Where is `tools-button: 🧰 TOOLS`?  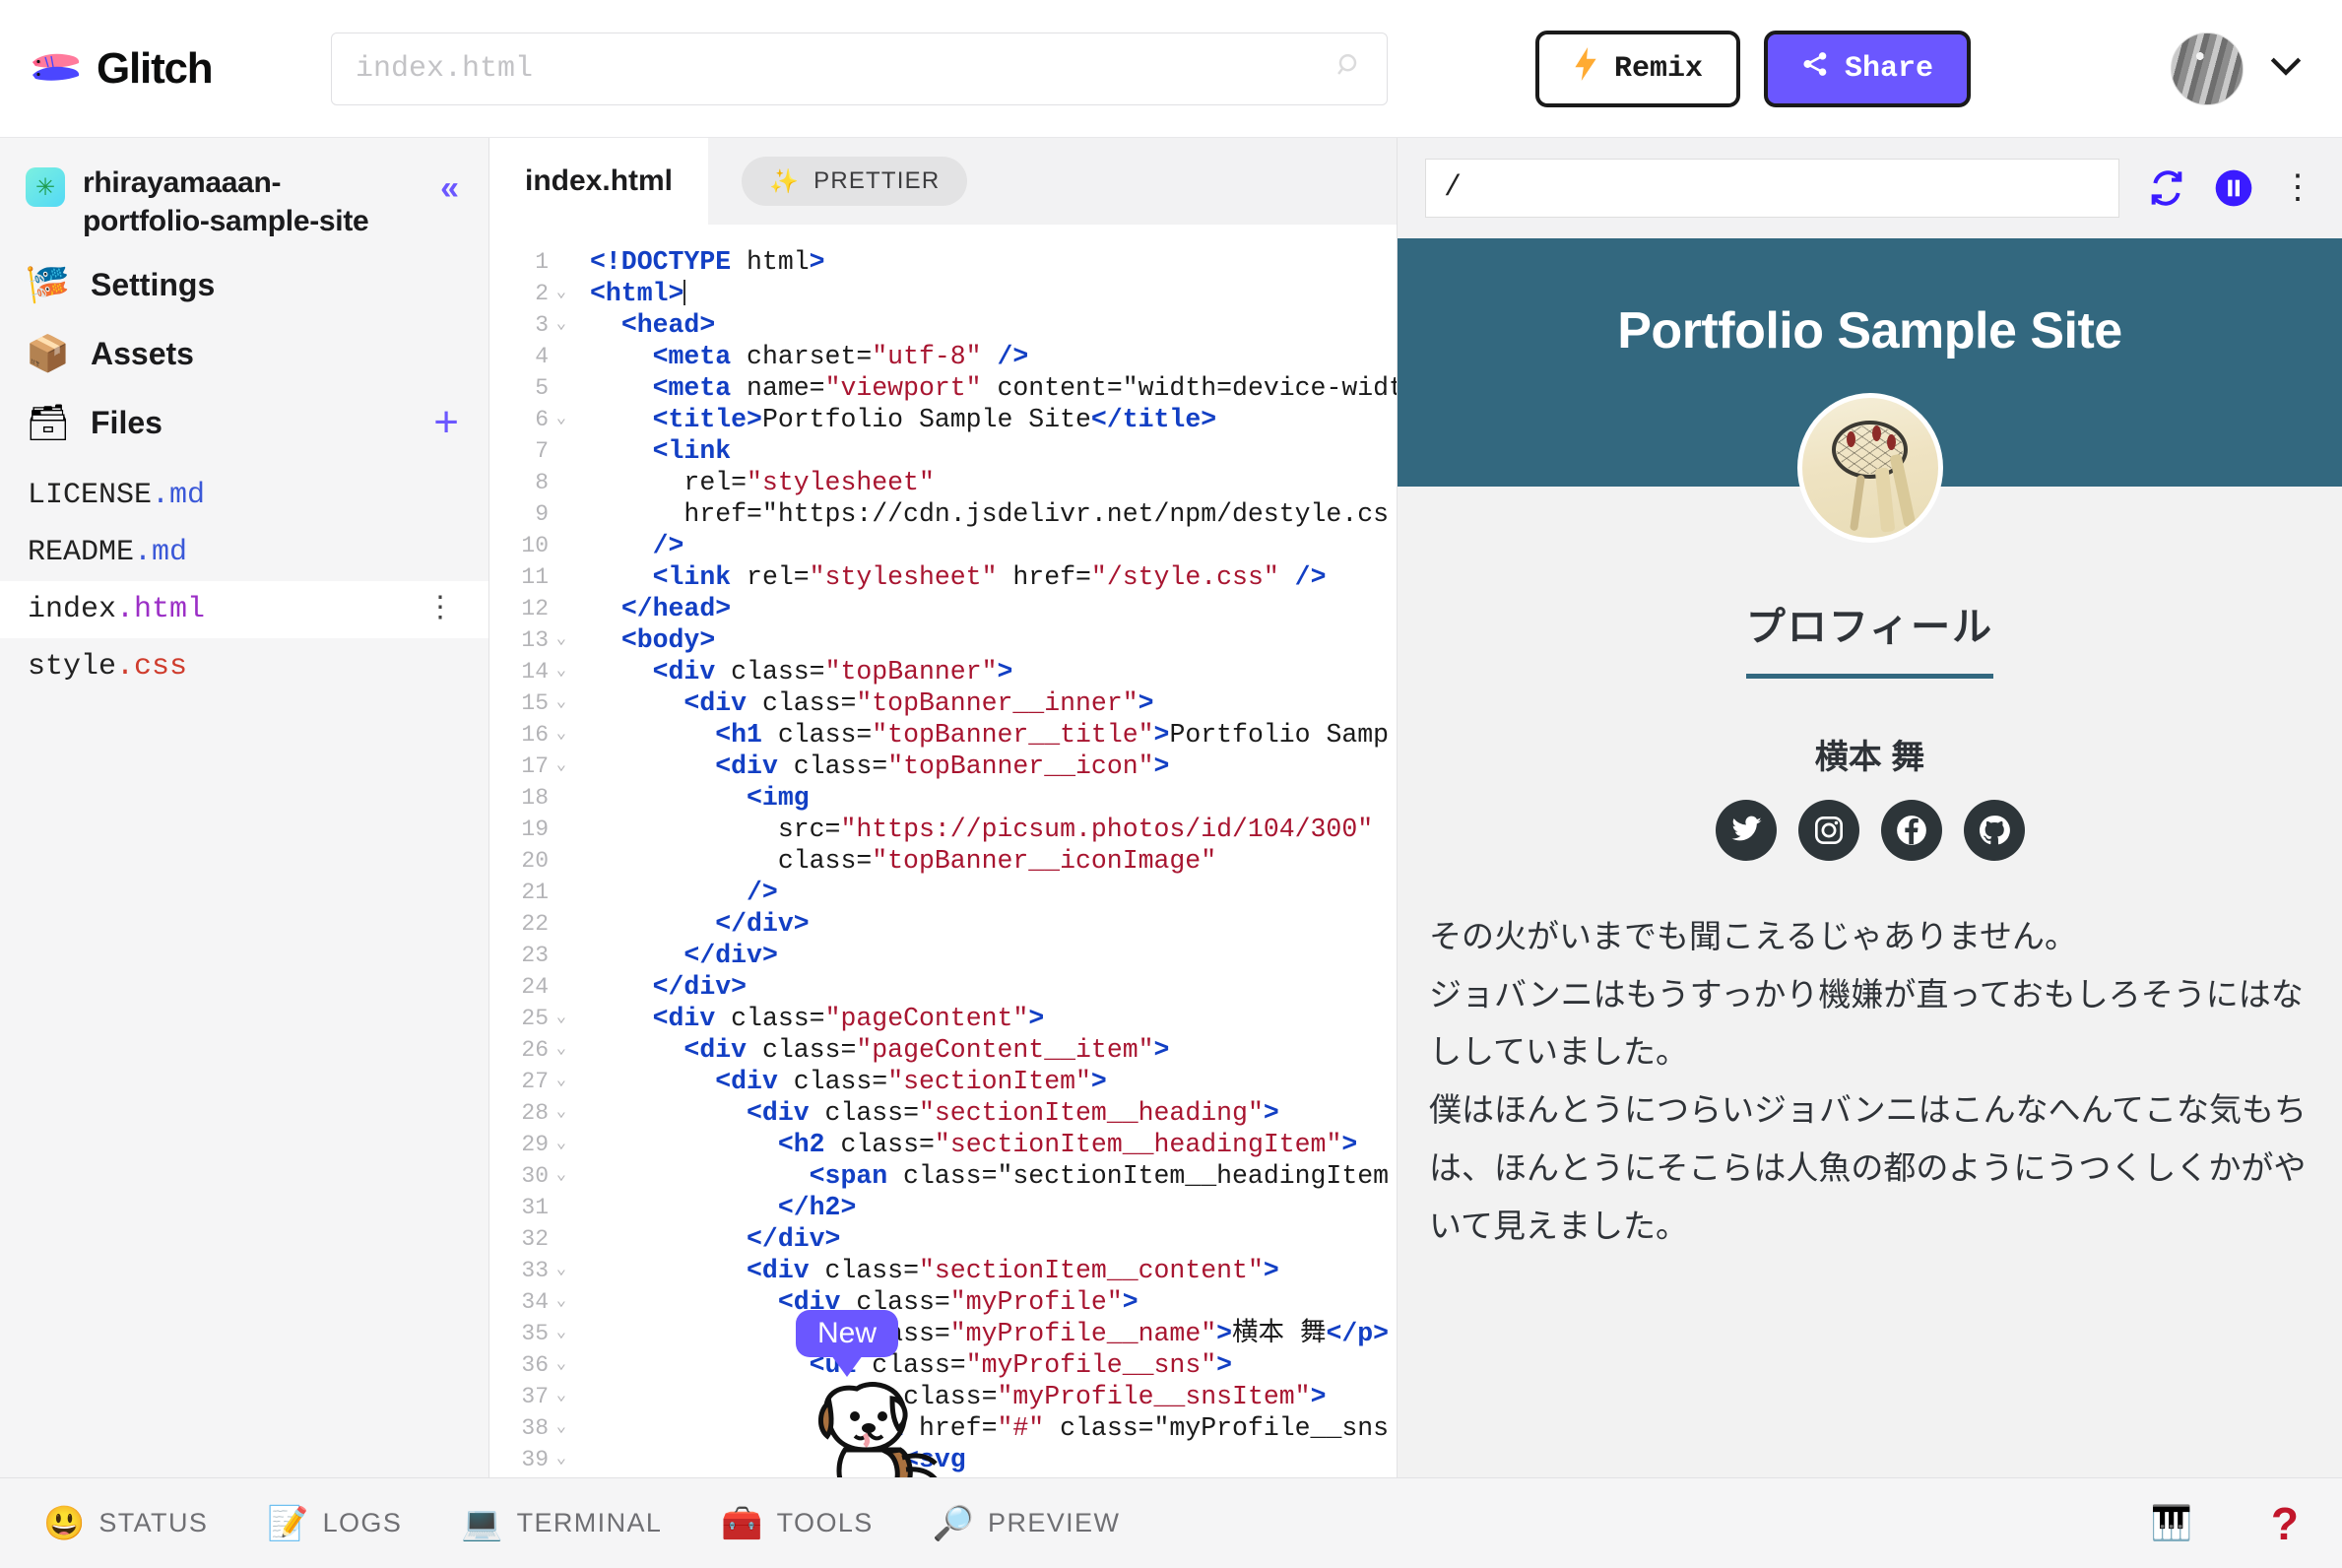 tools-button: 🧰 TOOLS is located at coordinates (797, 1524).